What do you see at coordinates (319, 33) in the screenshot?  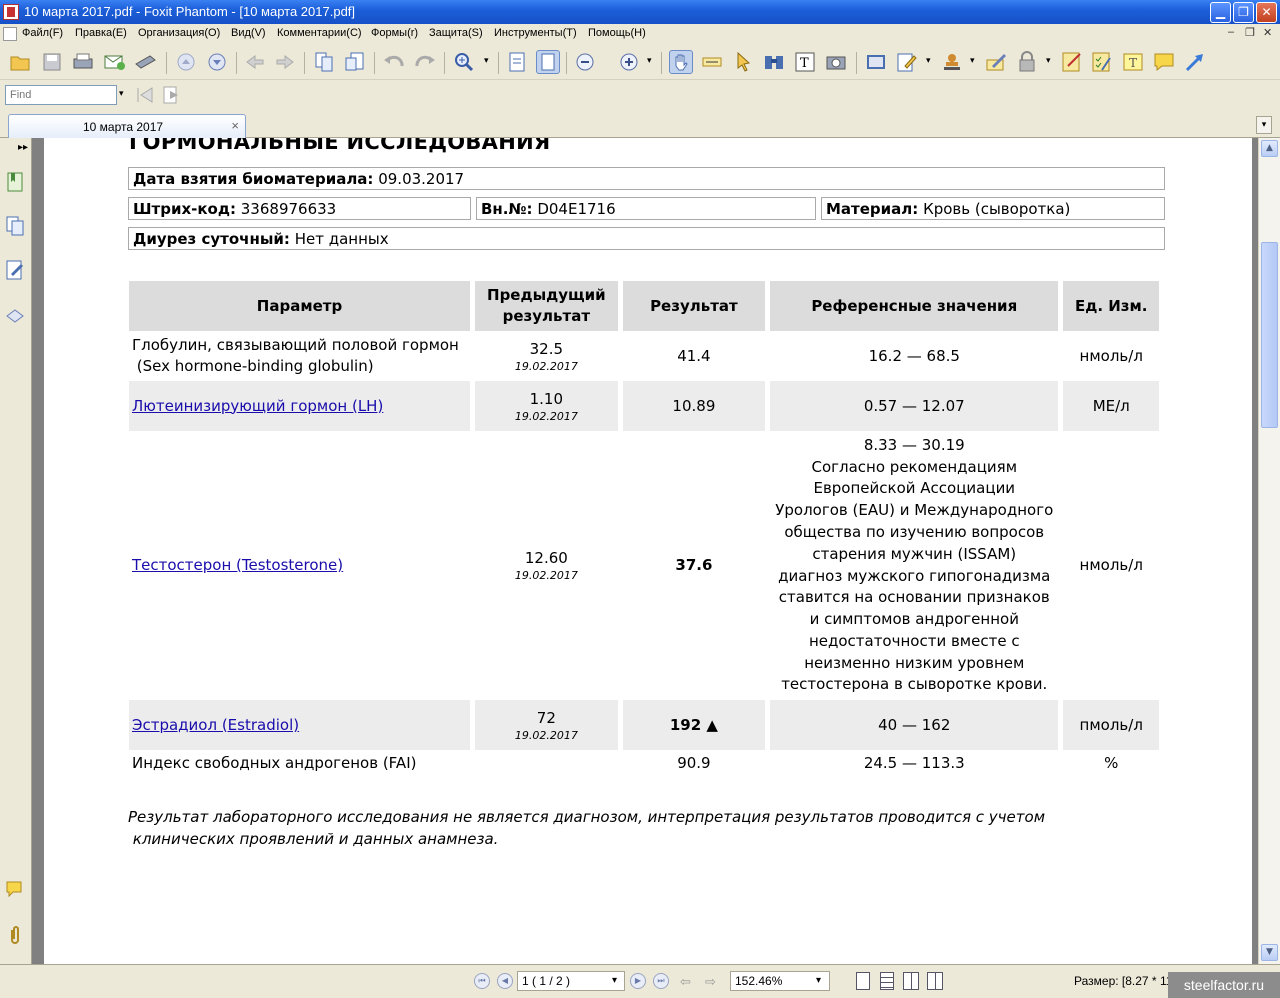 I see `menu-comments: Комментарии(C)` at bounding box center [319, 33].